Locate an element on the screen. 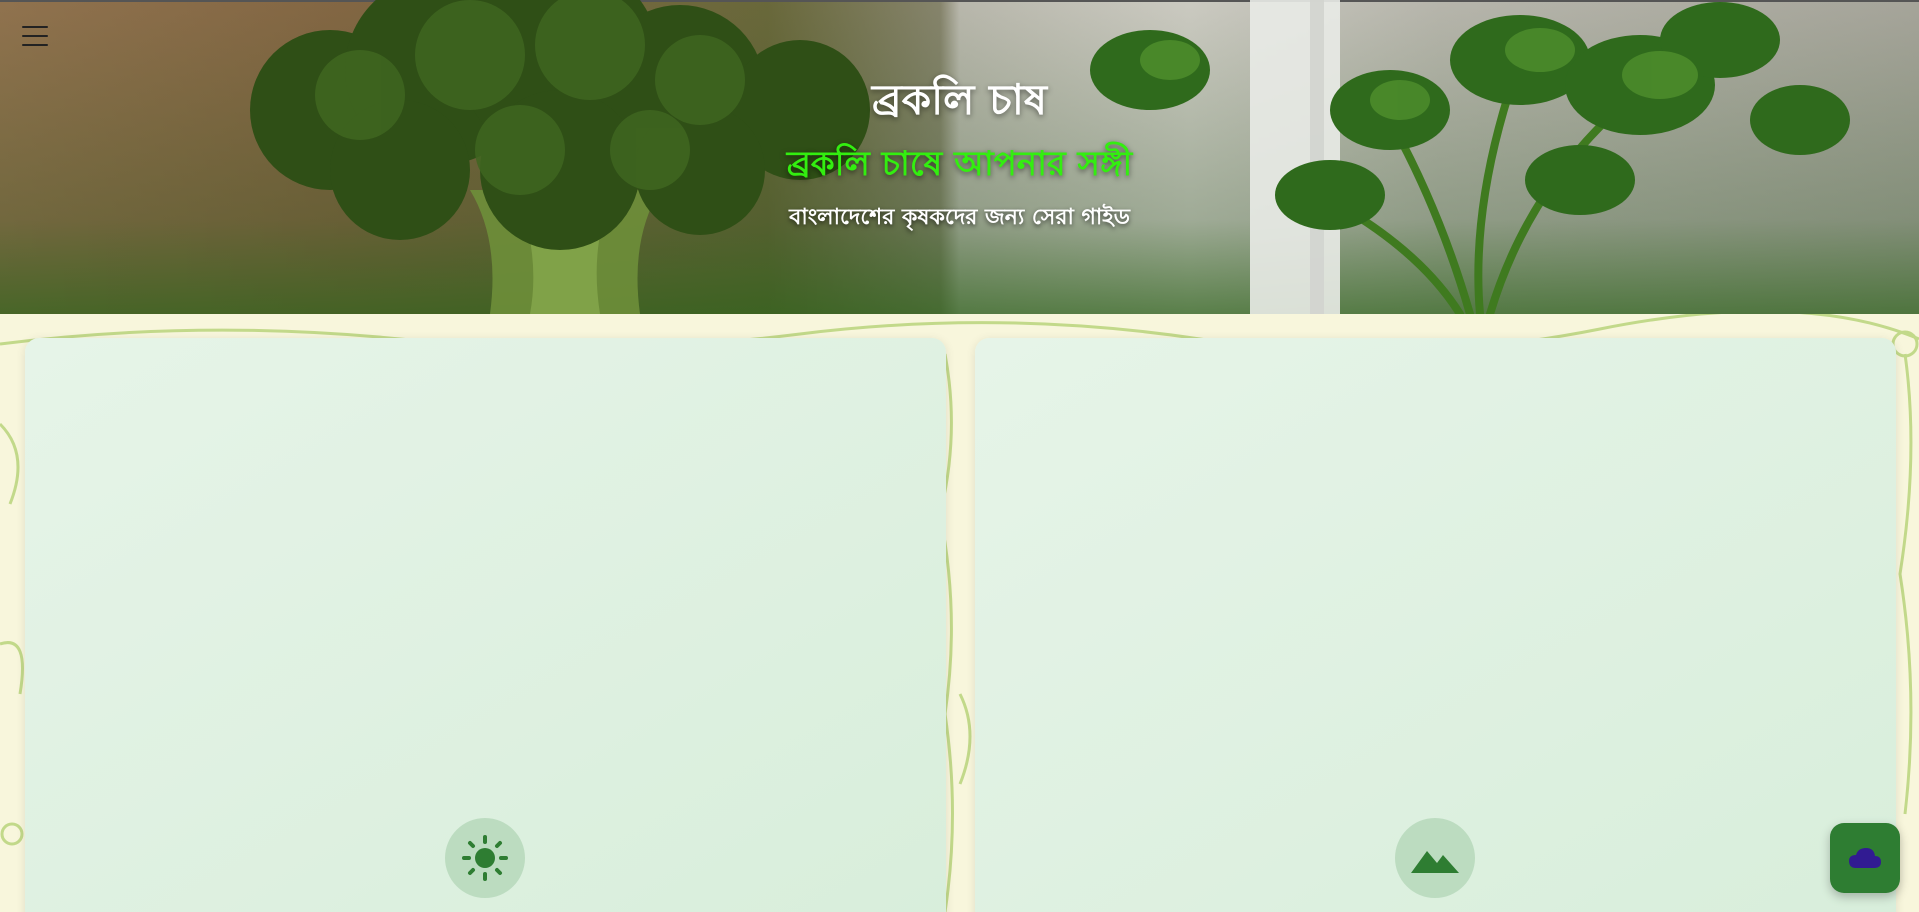 The image size is (1919, 912). sun-icon is located at coordinates (485, 858).